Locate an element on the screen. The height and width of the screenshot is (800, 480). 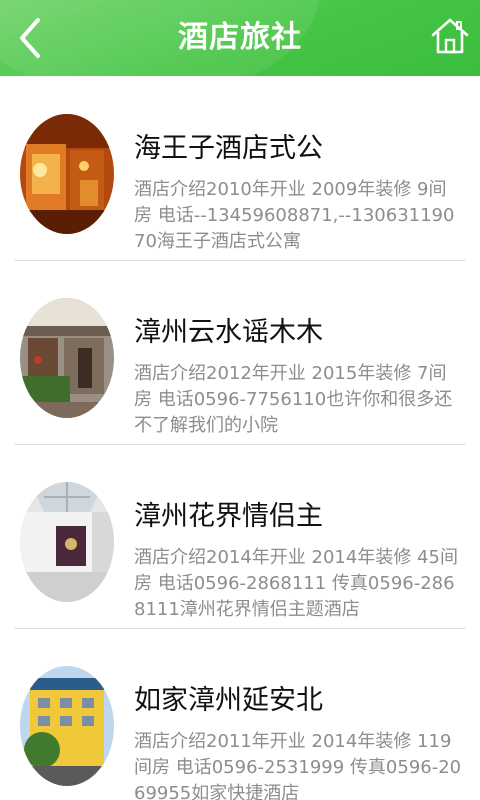
home-icon is located at coordinates (450, 36).